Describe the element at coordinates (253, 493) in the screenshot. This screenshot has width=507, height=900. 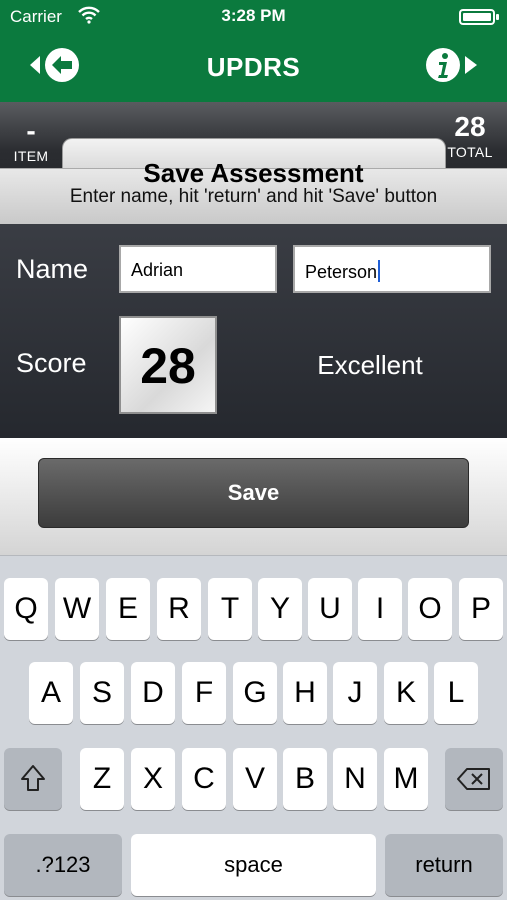
I see `save-button: Save` at that location.